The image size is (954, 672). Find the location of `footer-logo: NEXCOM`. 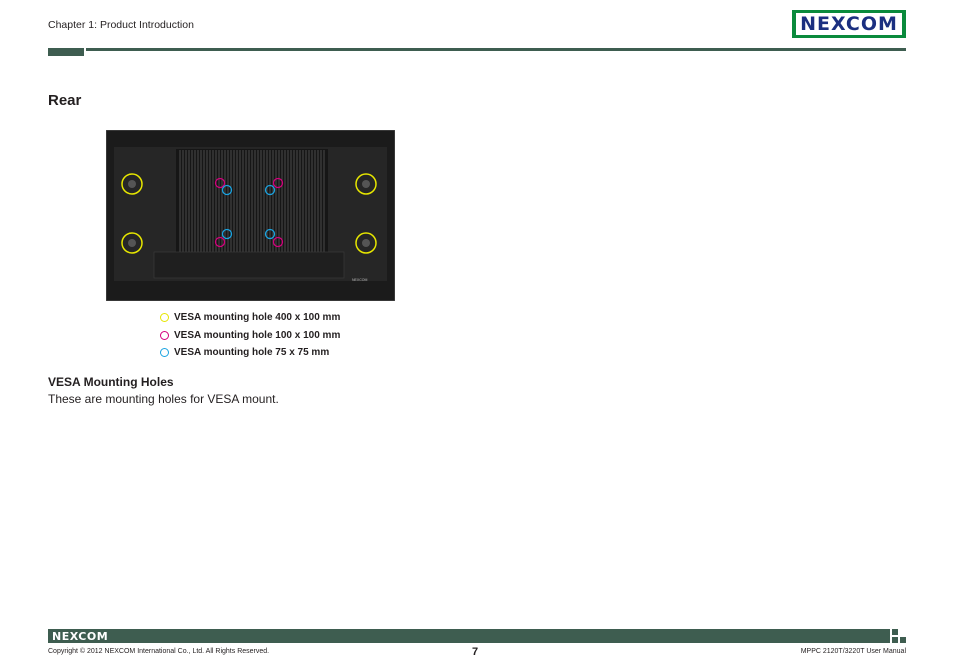

footer-logo: NEXCOM is located at coordinates (80, 636).